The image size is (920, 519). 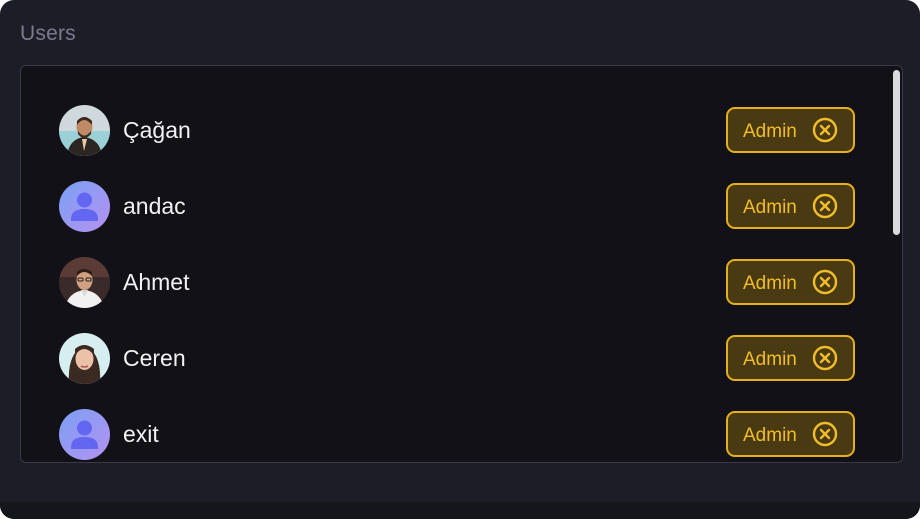 What do you see at coordinates (141, 434) in the screenshot?
I see `user-name: exit` at bounding box center [141, 434].